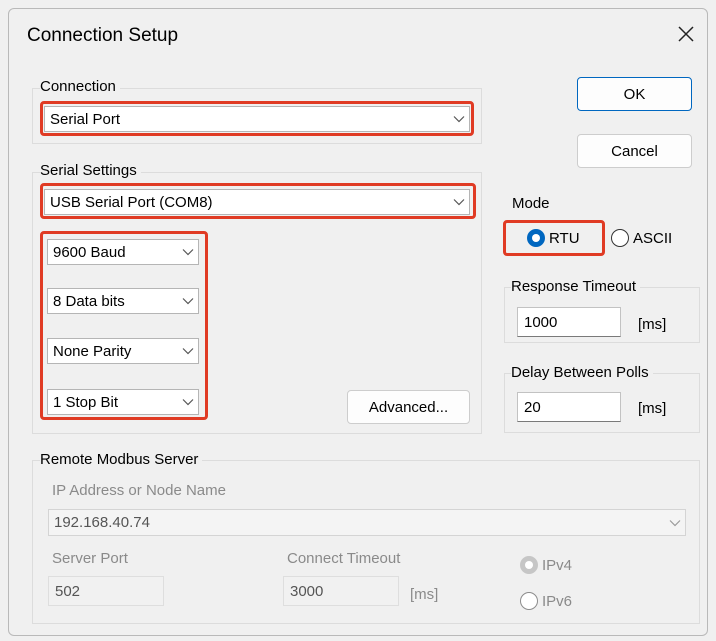 Image resolution: width=716 pixels, height=641 pixels. I want to click on ascii-radio: ASCII, so click(641, 238).